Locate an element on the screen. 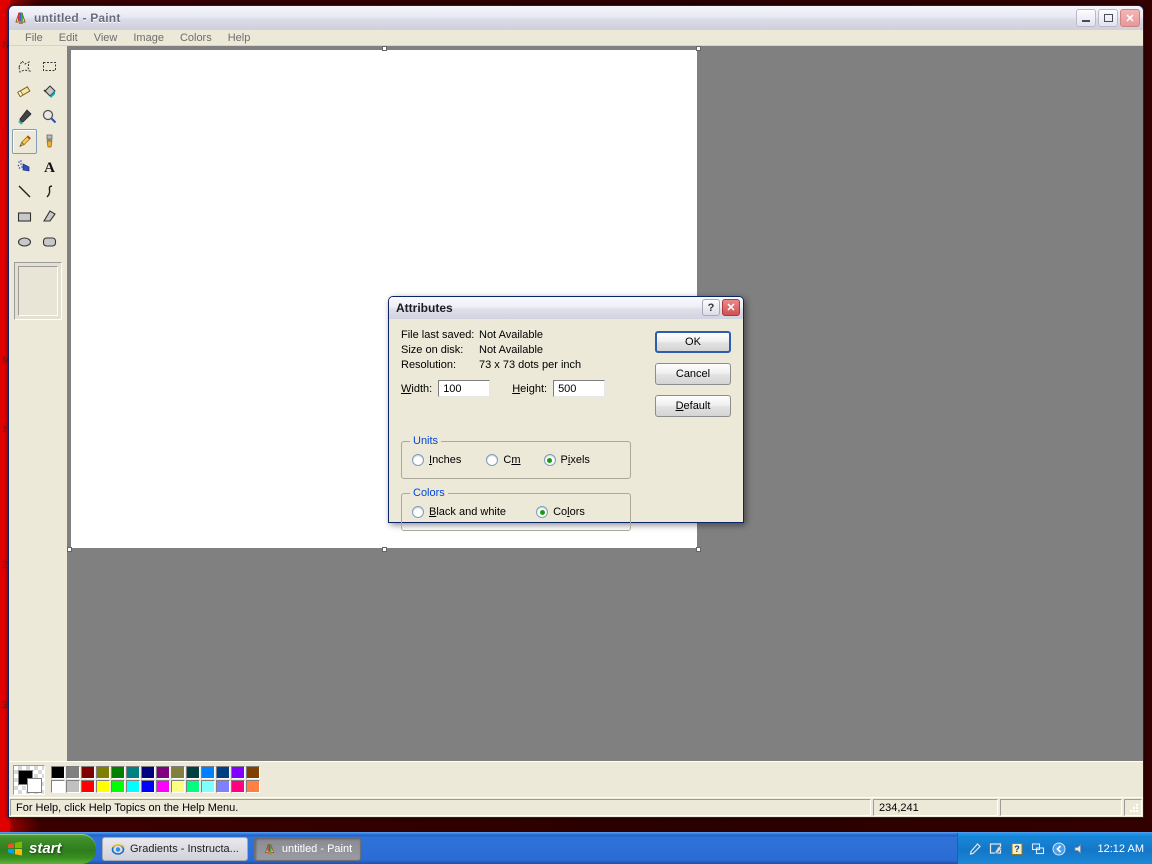 The height and width of the screenshot is (864, 1152). menu-edit: Edit is located at coordinates (68, 38).